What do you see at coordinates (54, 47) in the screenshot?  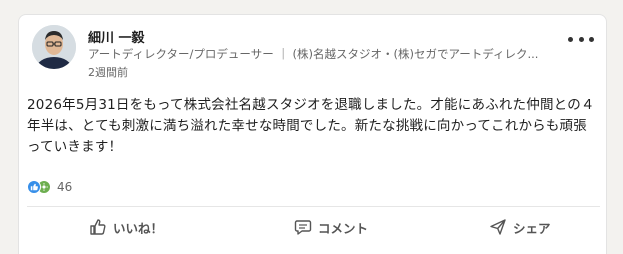 I see `avatar` at bounding box center [54, 47].